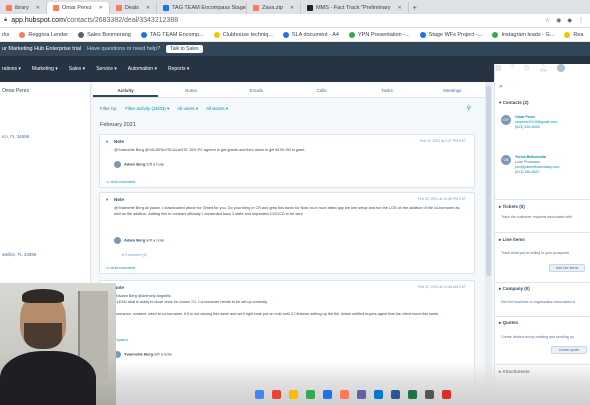 Image resolution: width=590 pixels, height=405 pixels. I want to click on browser-tab: ibrary ✕, so click(23, 8).